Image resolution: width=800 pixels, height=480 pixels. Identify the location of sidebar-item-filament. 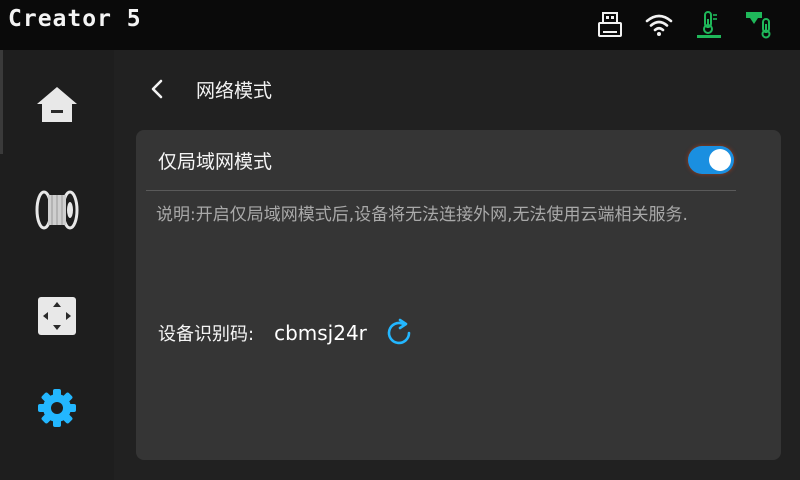
(57, 210).